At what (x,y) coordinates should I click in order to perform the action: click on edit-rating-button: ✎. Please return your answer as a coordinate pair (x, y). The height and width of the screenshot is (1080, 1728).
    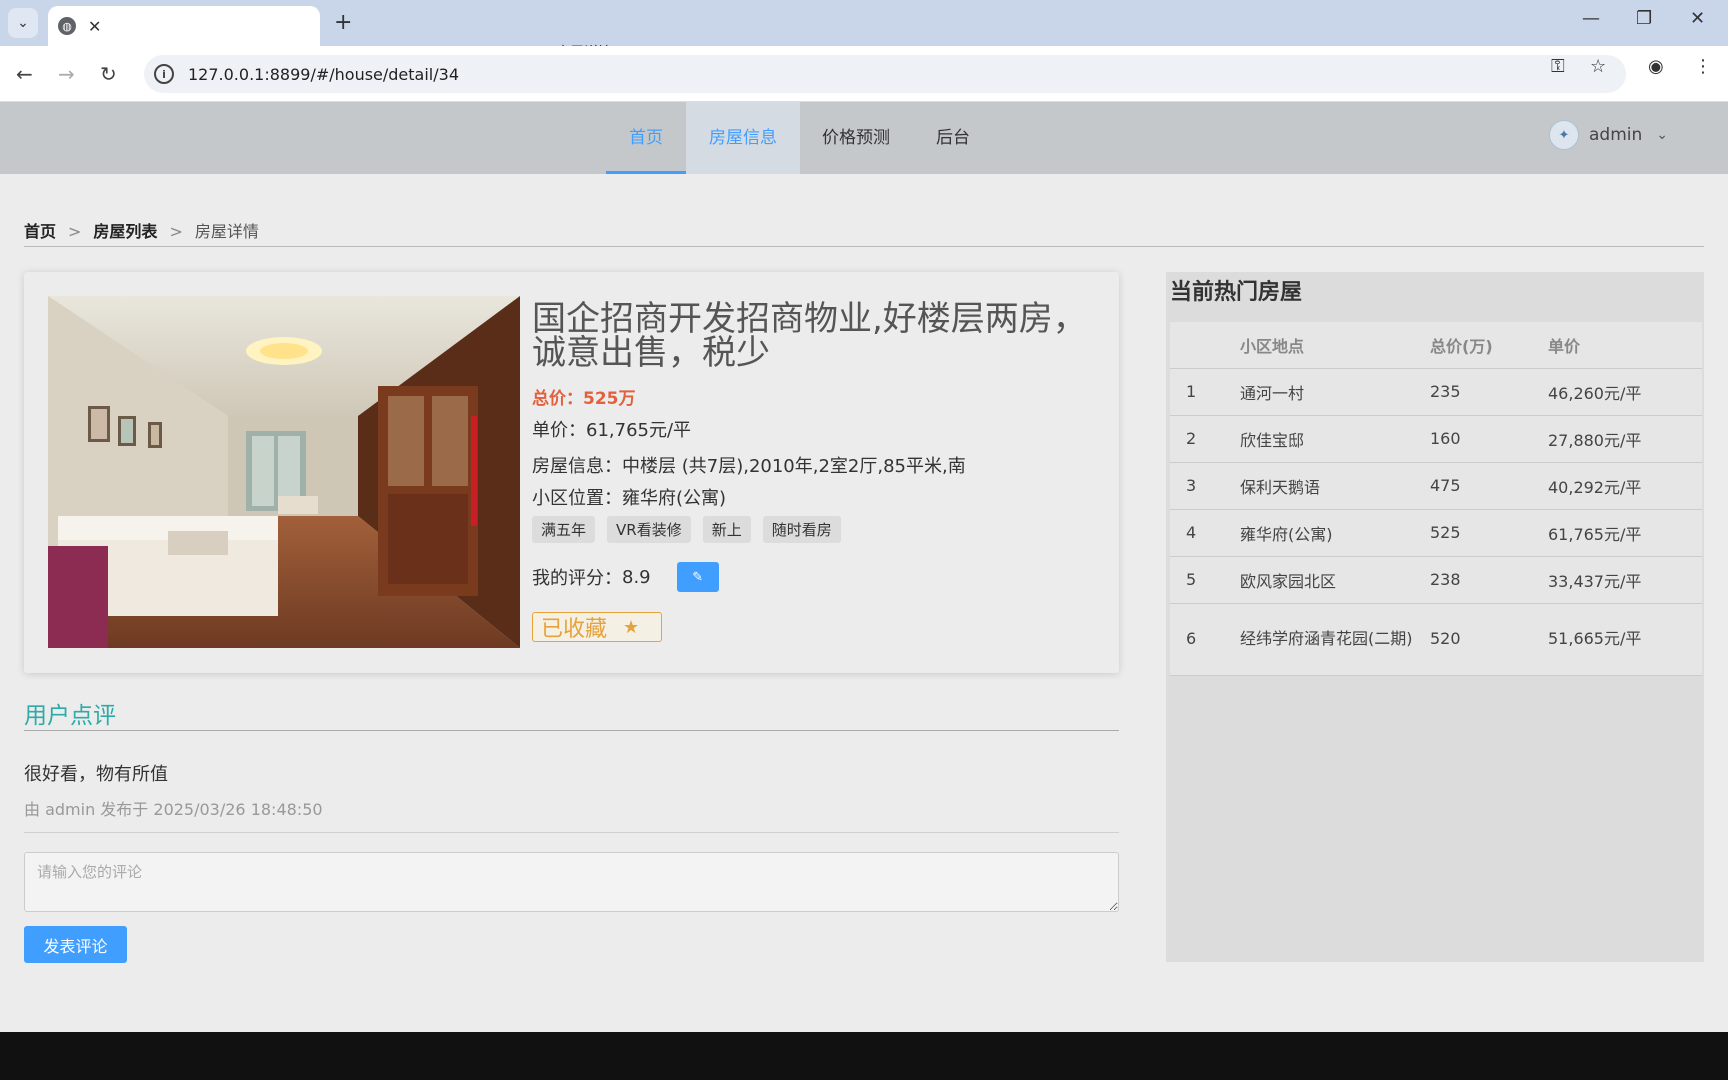
    Looking at the image, I should click on (697, 577).